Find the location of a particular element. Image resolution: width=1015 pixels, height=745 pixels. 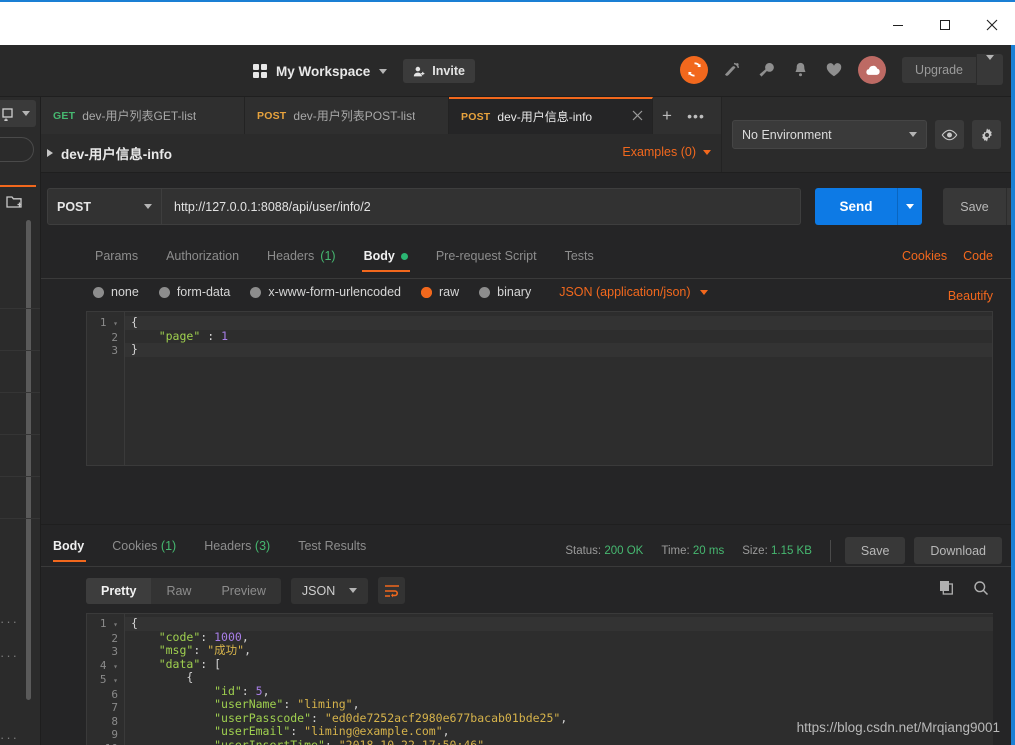

tab-label: Pre-request Script is located at coordinates (486, 256).